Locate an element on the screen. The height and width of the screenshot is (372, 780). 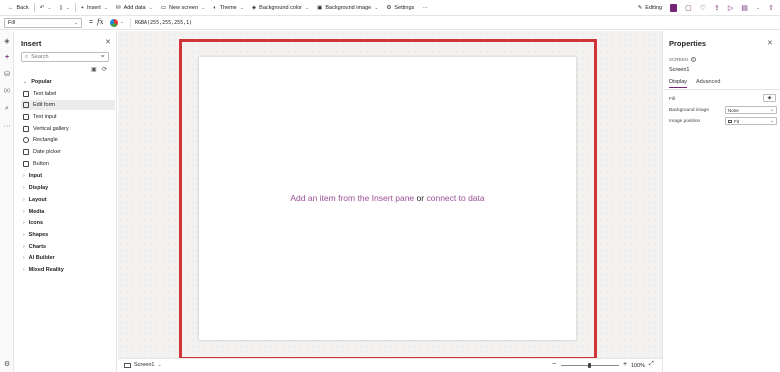
back-arrow-icon: ← is located at coordinates (11, 7).